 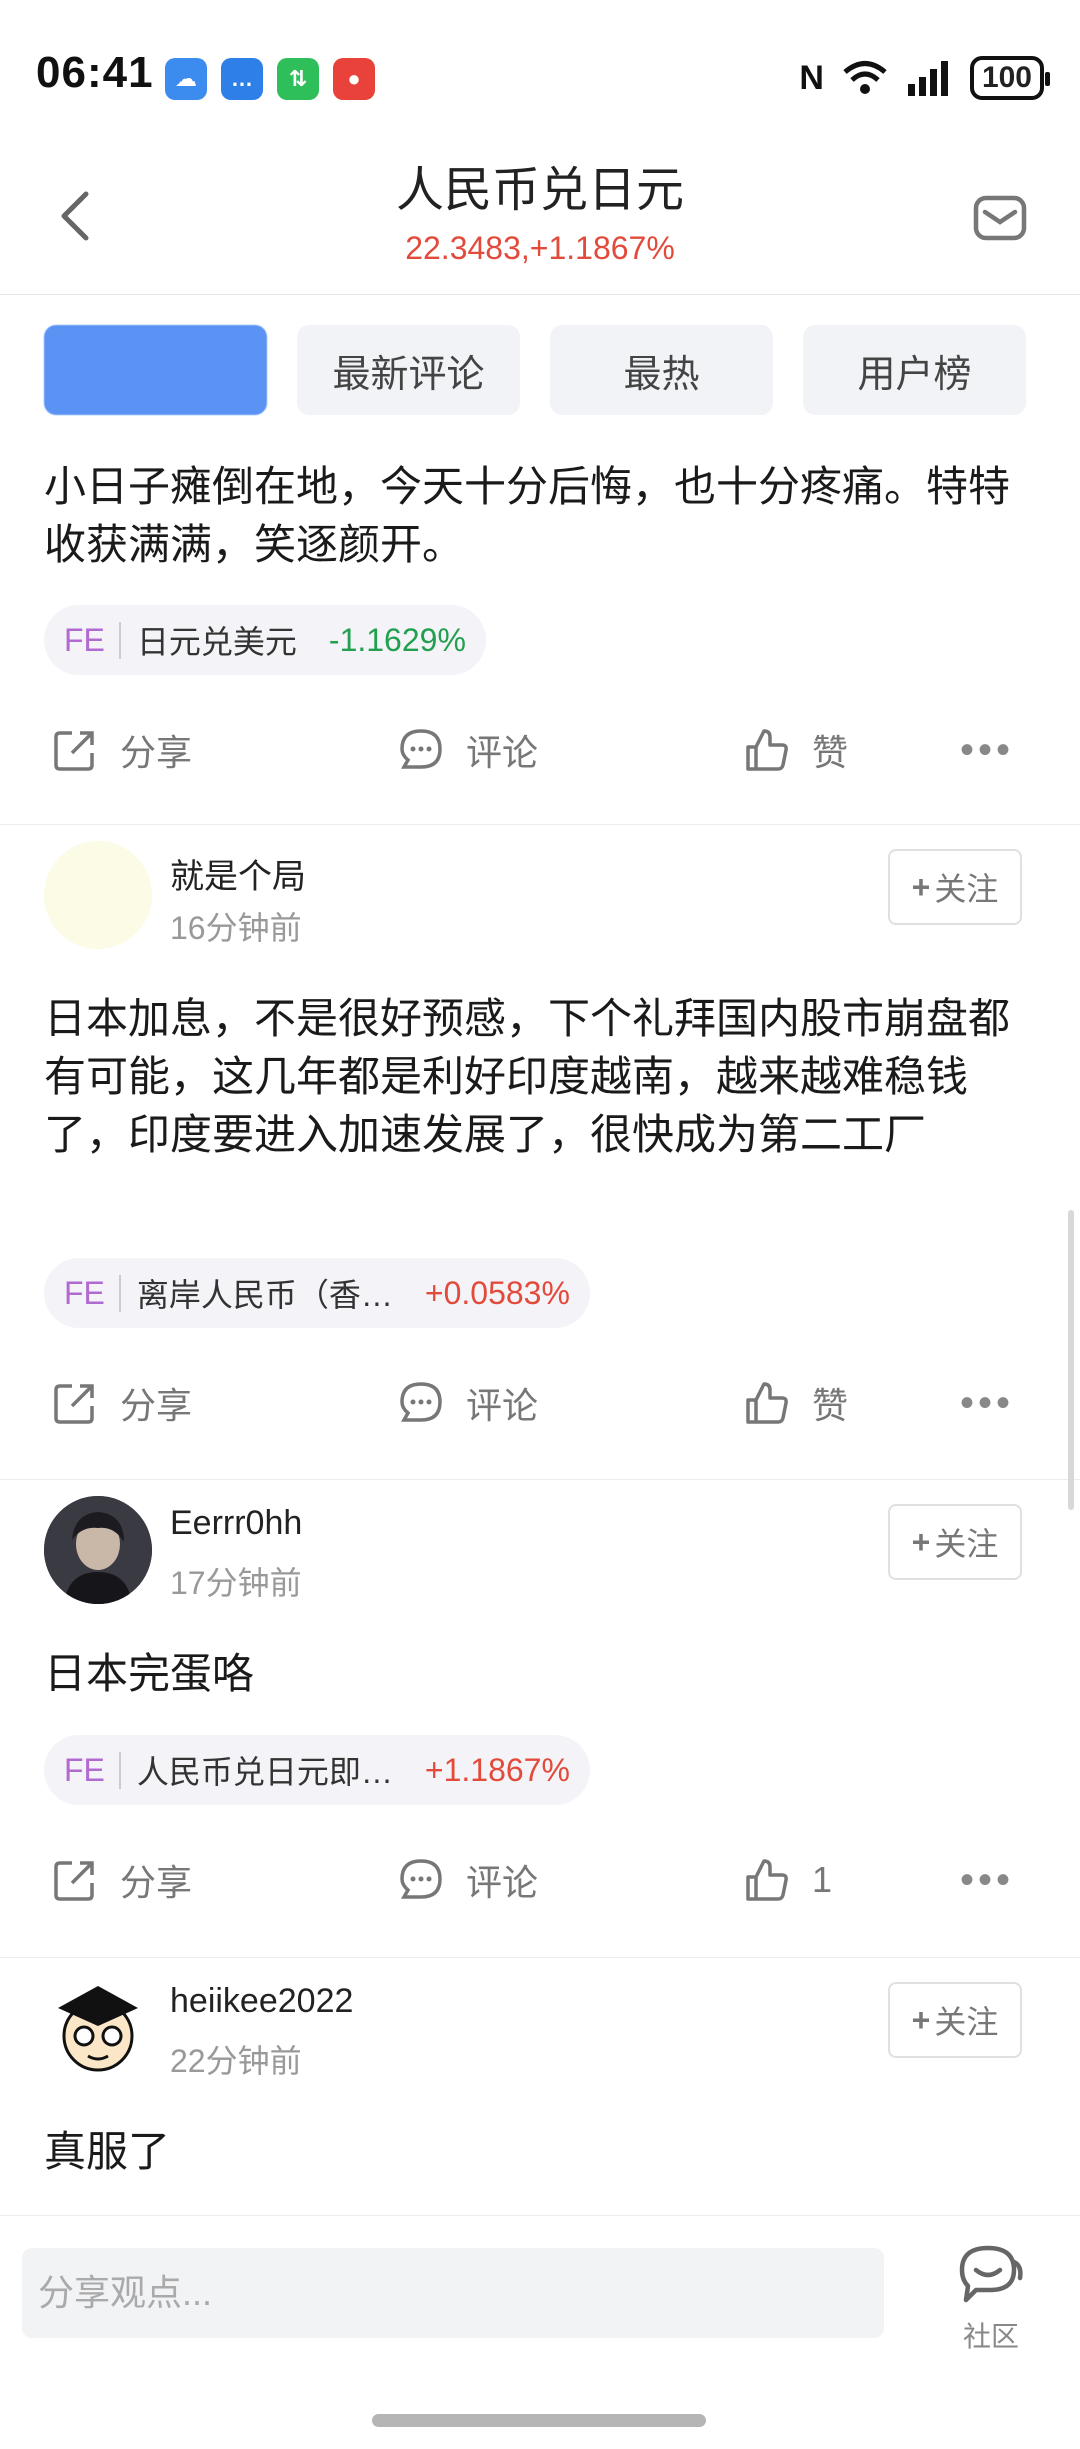 What do you see at coordinates (811, 77) in the screenshot?
I see `nfc-icon: N` at bounding box center [811, 77].